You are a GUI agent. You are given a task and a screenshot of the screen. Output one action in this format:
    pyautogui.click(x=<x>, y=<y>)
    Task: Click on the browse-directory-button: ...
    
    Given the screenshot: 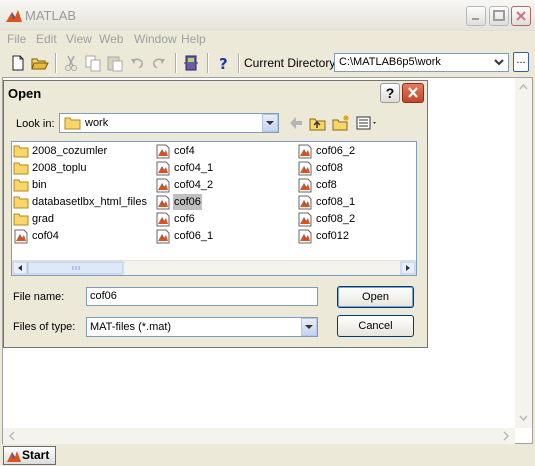 What is the action you would take?
    pyautogui.click(x=521, y=62)
    